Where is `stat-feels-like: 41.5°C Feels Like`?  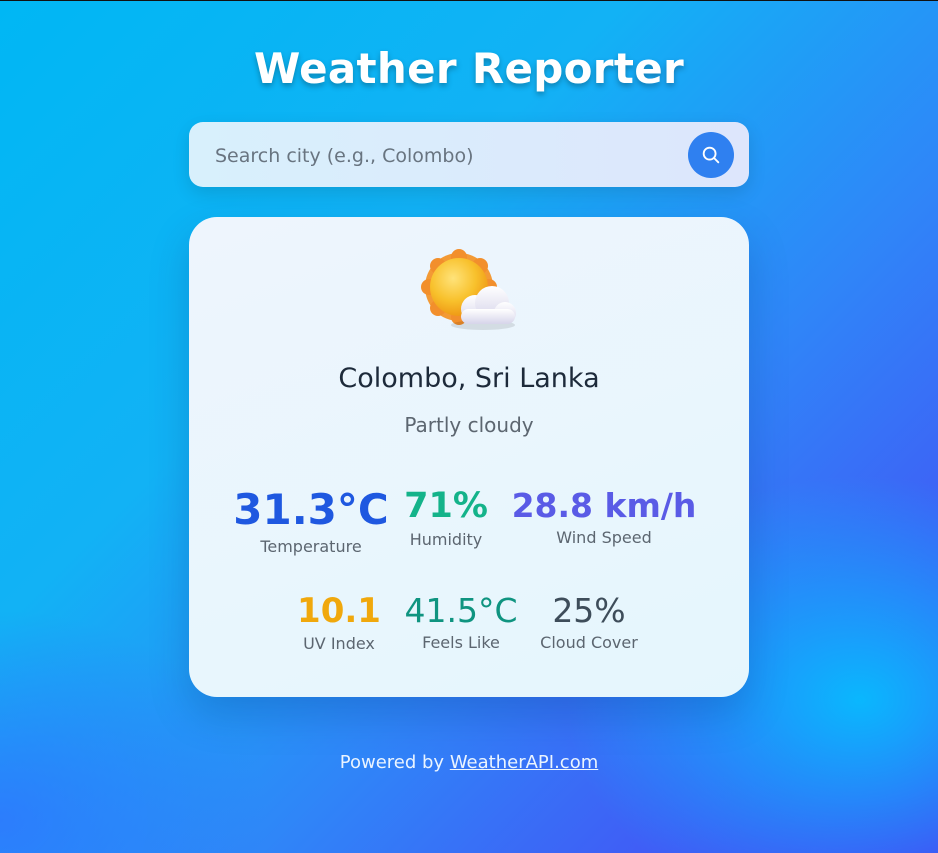
stat-feels-like: 41.5°C Feels Like is located at coordinates (461, 623).